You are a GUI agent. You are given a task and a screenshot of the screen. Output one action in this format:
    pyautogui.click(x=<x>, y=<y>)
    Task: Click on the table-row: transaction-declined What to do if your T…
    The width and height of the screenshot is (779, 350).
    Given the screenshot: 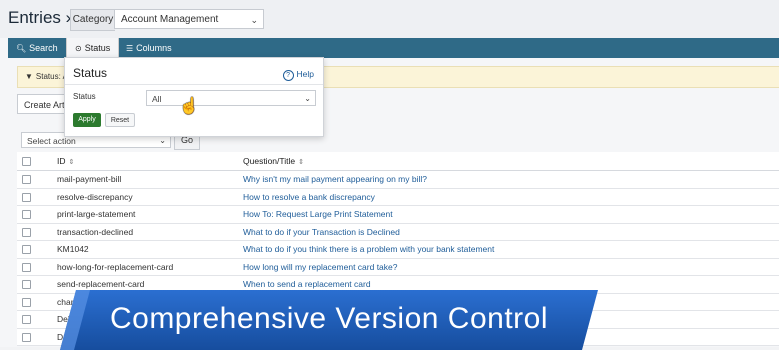 What is the action you would take?
    pyautogui.click(x=398, y=232)
    